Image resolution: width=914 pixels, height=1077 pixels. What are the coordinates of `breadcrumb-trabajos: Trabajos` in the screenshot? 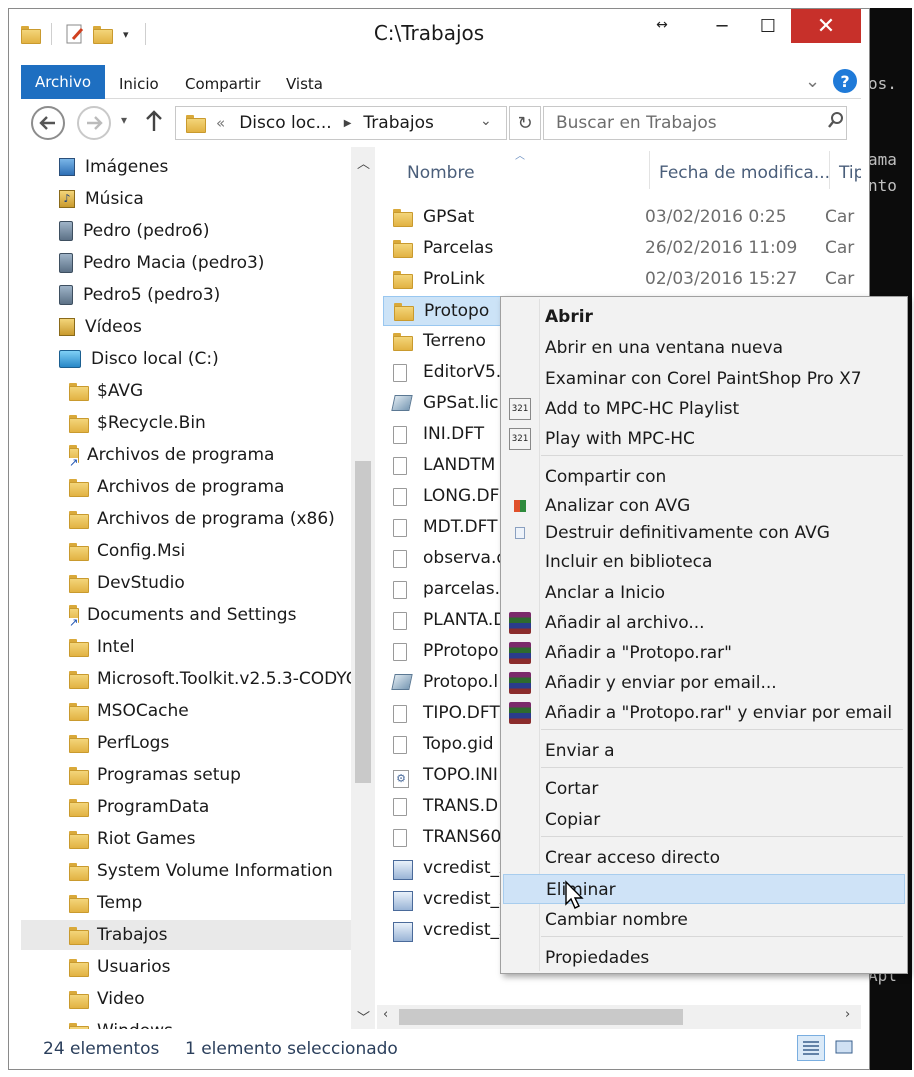 It's located at (398, 123).